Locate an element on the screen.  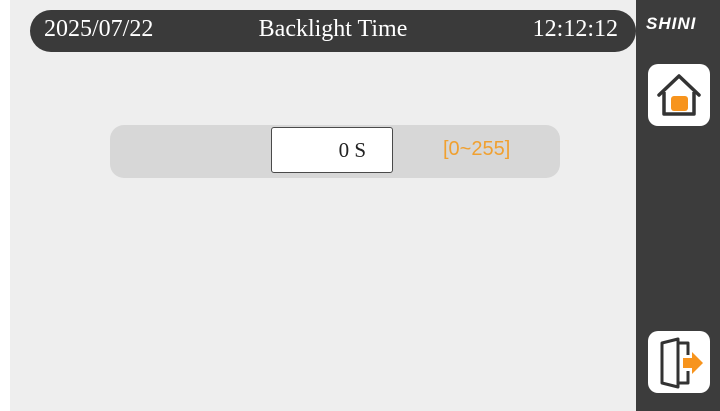
header-time: 12:12:12 is located at coordinates (575, 29).